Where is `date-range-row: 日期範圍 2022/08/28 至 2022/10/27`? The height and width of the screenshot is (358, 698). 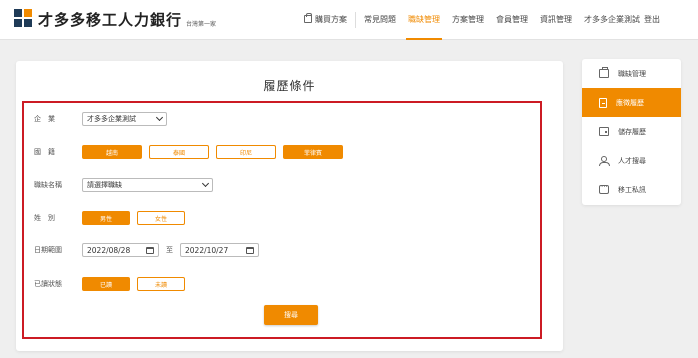 date-range-row: 日期範圍 2022/08/28 至 2022/10/27 is located at coordinates (146, 250).